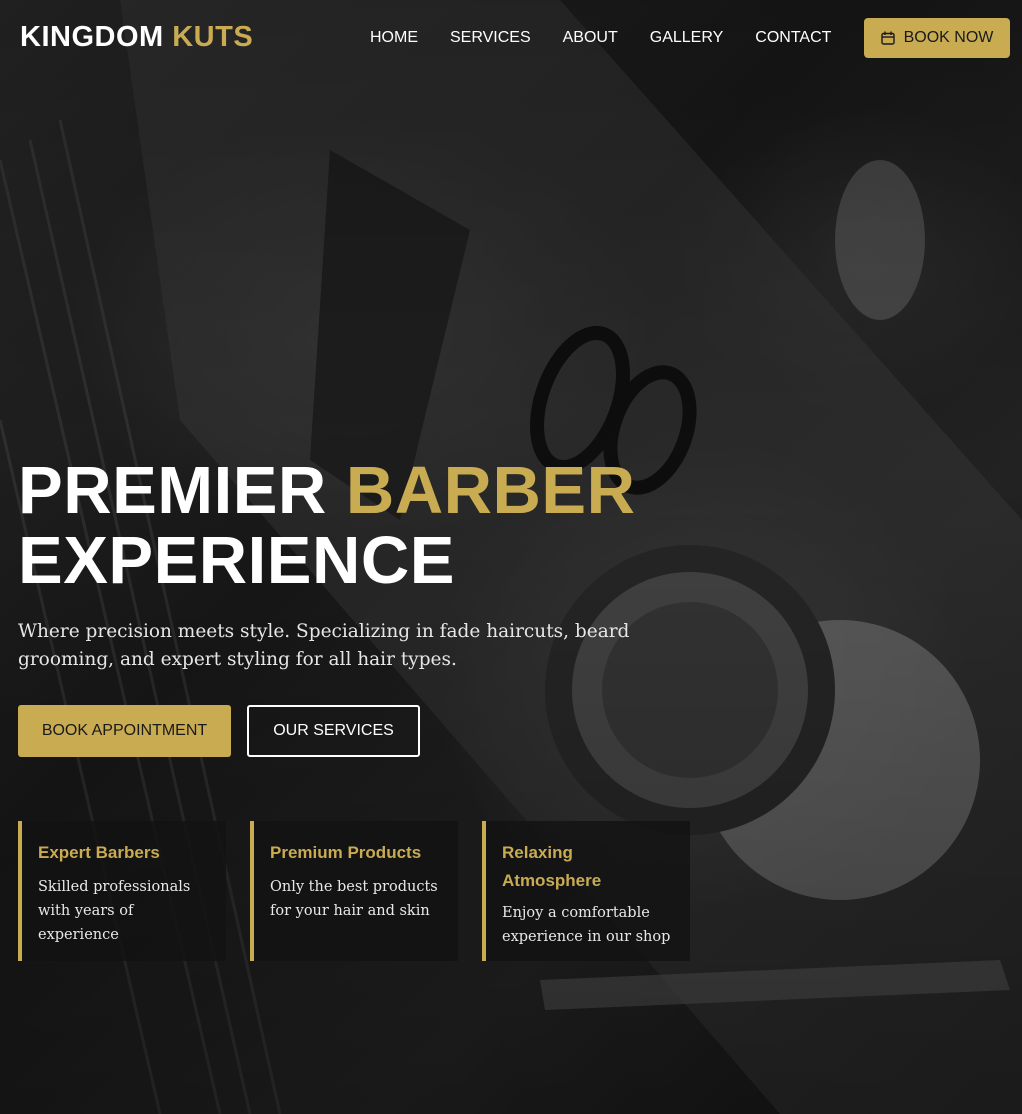 This screenshot has height=1114, width=1022. I want to click on brand-name-accent: KUTS, so click(213, 37).